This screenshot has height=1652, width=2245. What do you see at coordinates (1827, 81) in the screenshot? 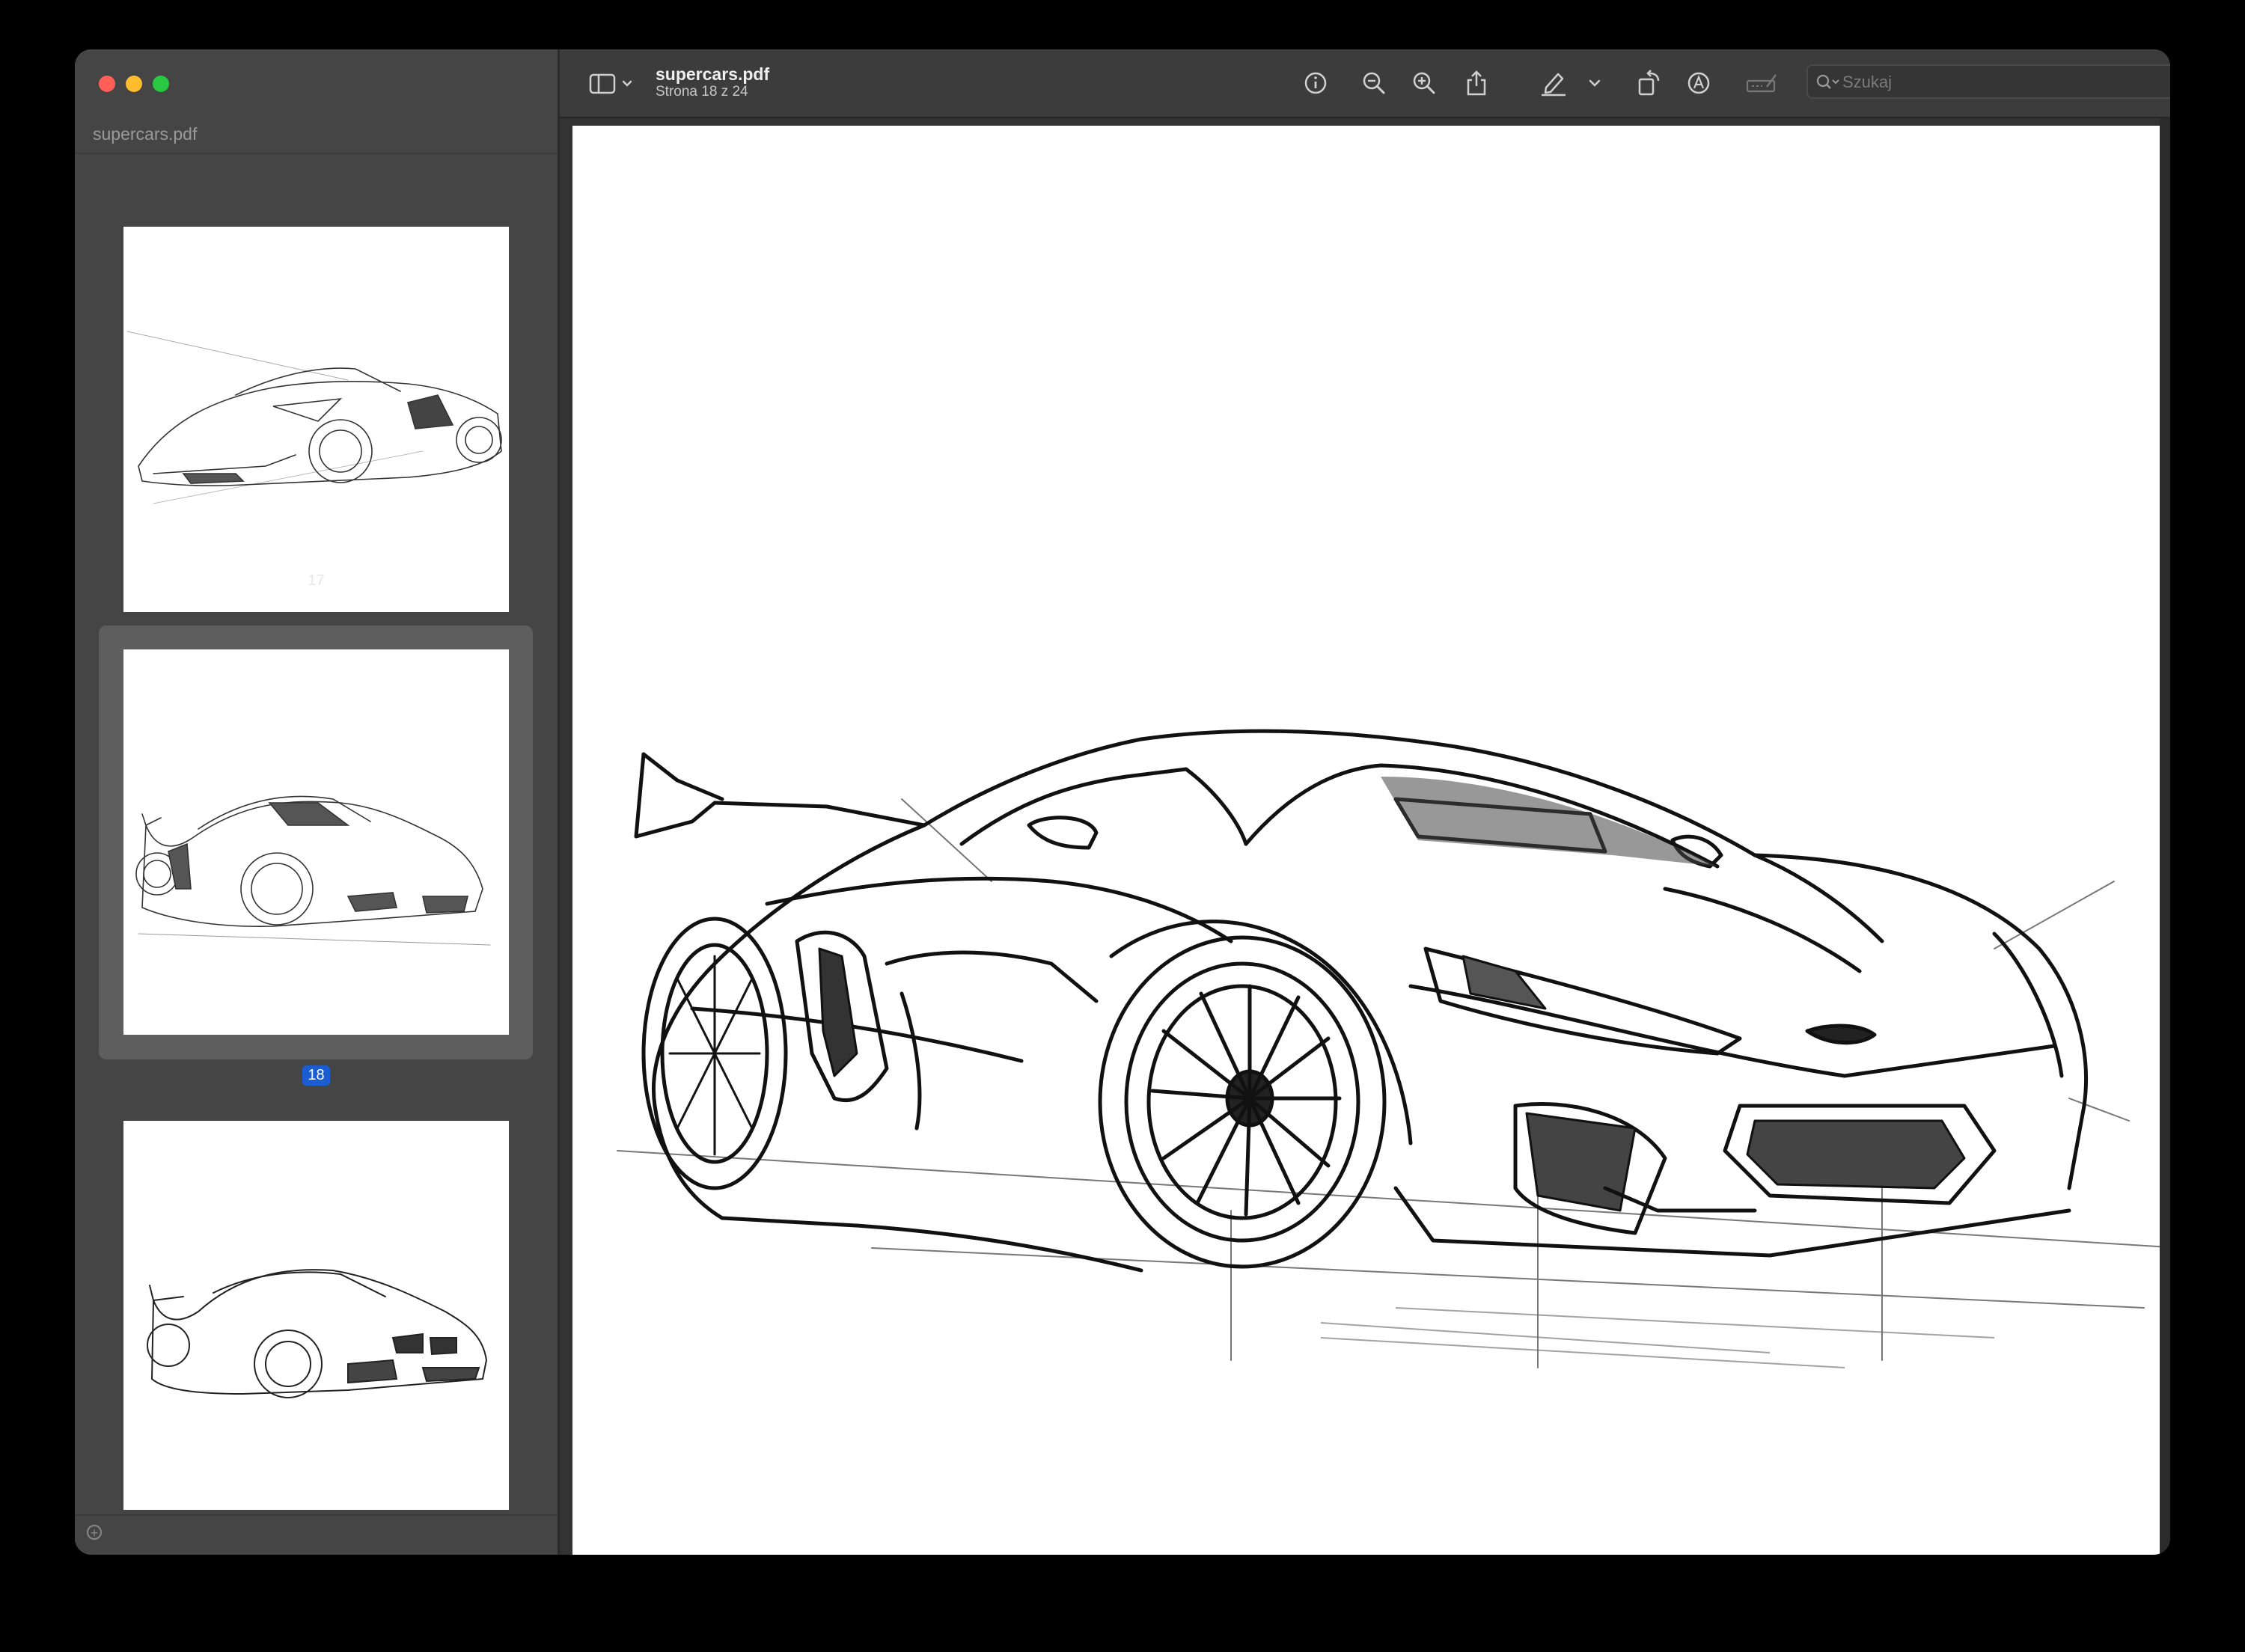
I see `search-icon` at bounding box center [1827, 81].